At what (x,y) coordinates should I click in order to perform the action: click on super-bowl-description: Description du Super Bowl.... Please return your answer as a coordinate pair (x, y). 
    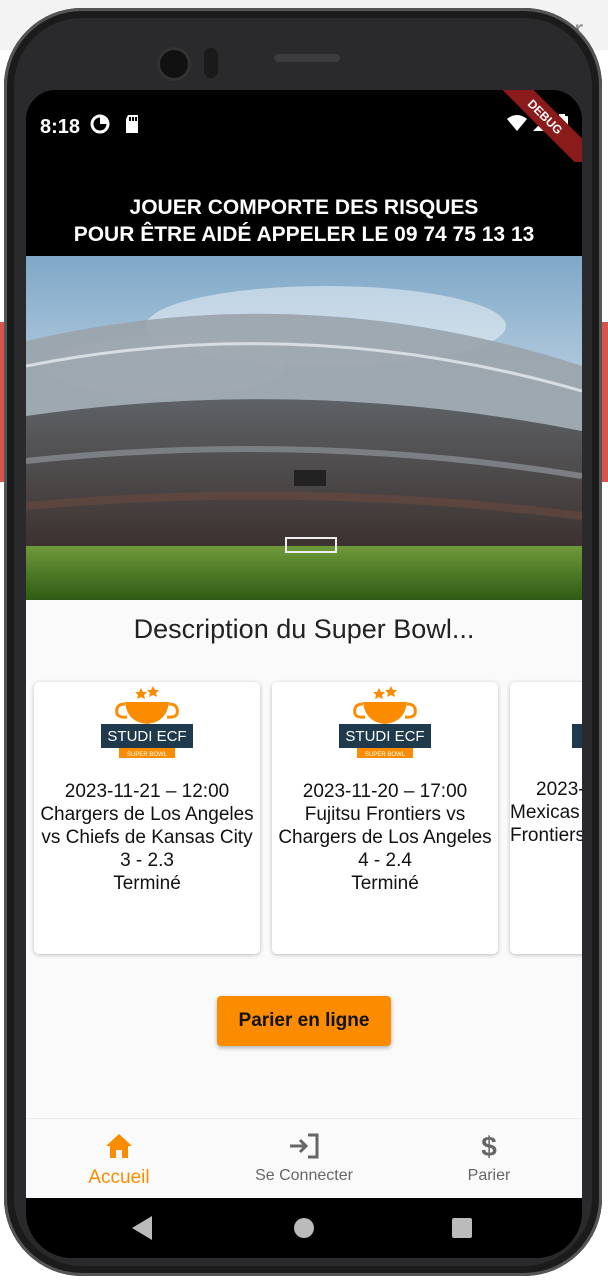
    Looking at the image, I should click on (304, 629).